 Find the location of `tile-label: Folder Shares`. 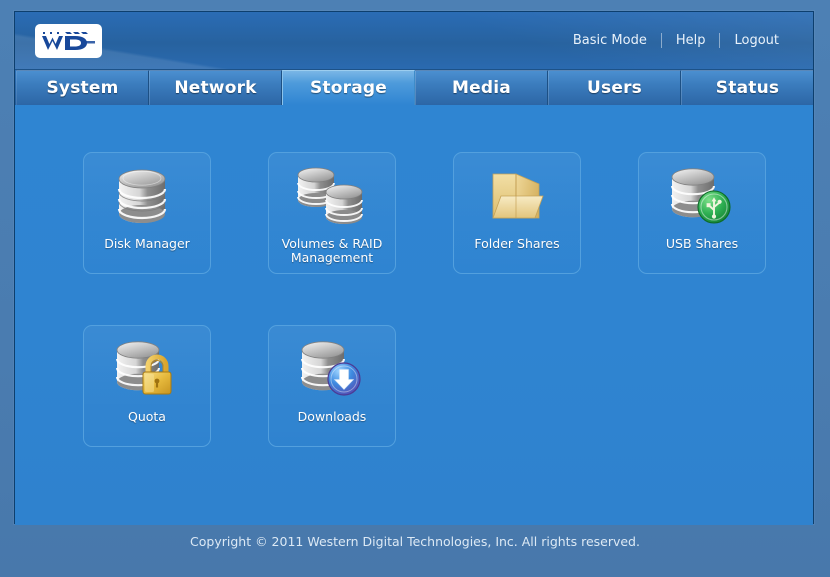

tile-label: Folder Shares is located at coordinates (517, 243).